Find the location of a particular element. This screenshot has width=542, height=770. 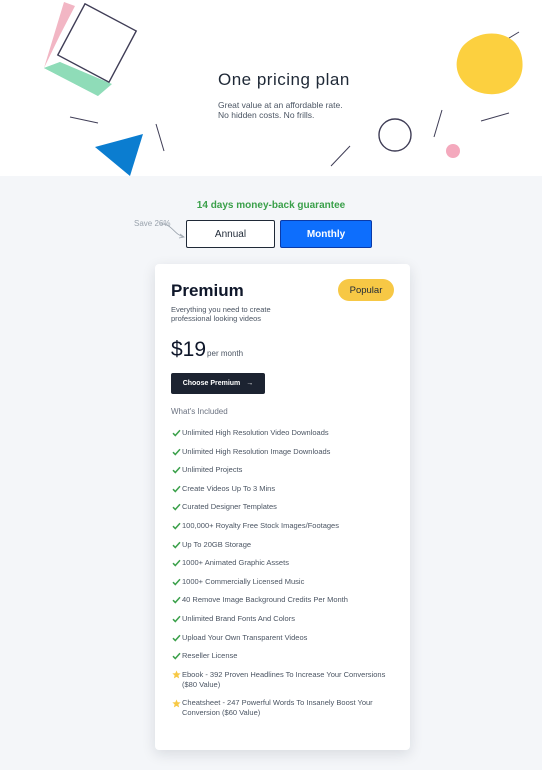

choose-premium-button: Choose Premium → is located at coordinates (218, 383).